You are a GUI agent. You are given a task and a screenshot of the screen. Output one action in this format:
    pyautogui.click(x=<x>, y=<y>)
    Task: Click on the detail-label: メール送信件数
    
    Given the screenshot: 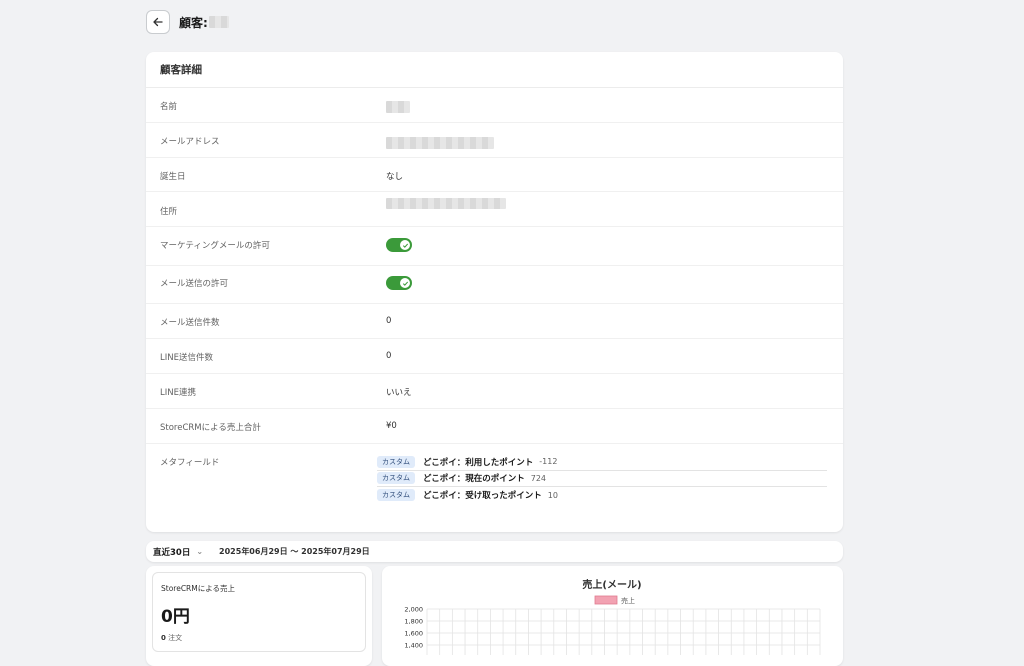 What is the action you would take?
    pyautogui.click(x=190, y=323)
    